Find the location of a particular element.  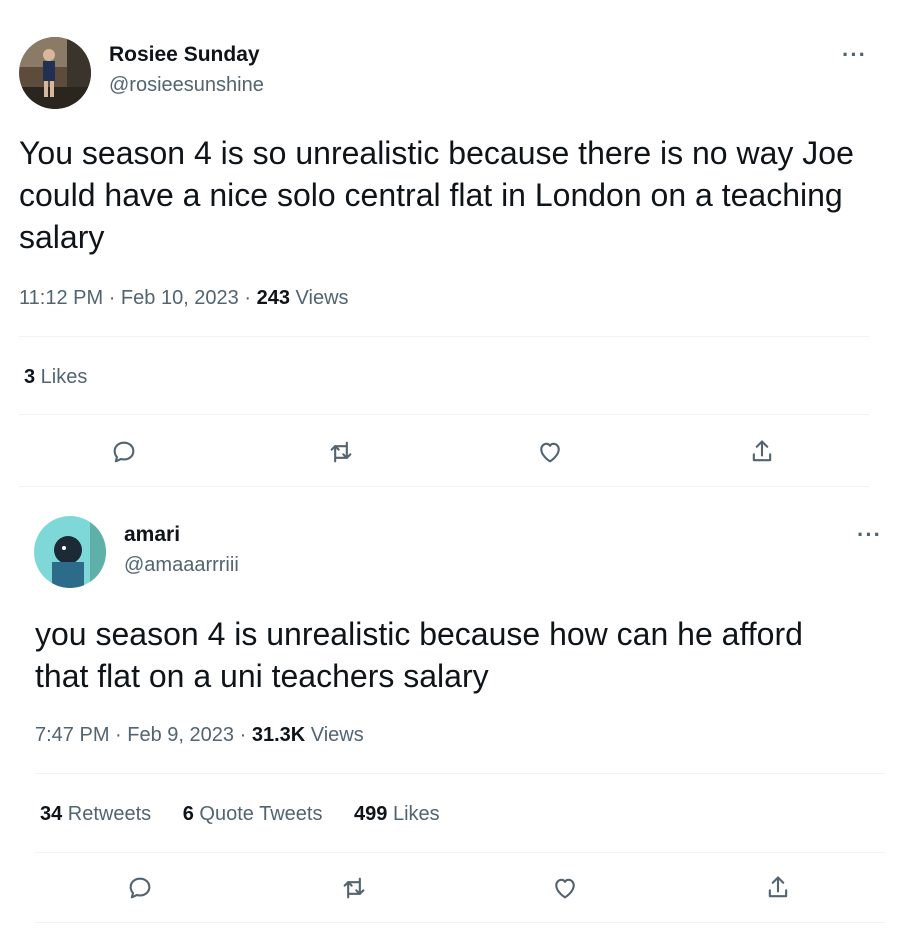

tweet-date: Feb 10, 2023 is located at coordinates (180, 298).